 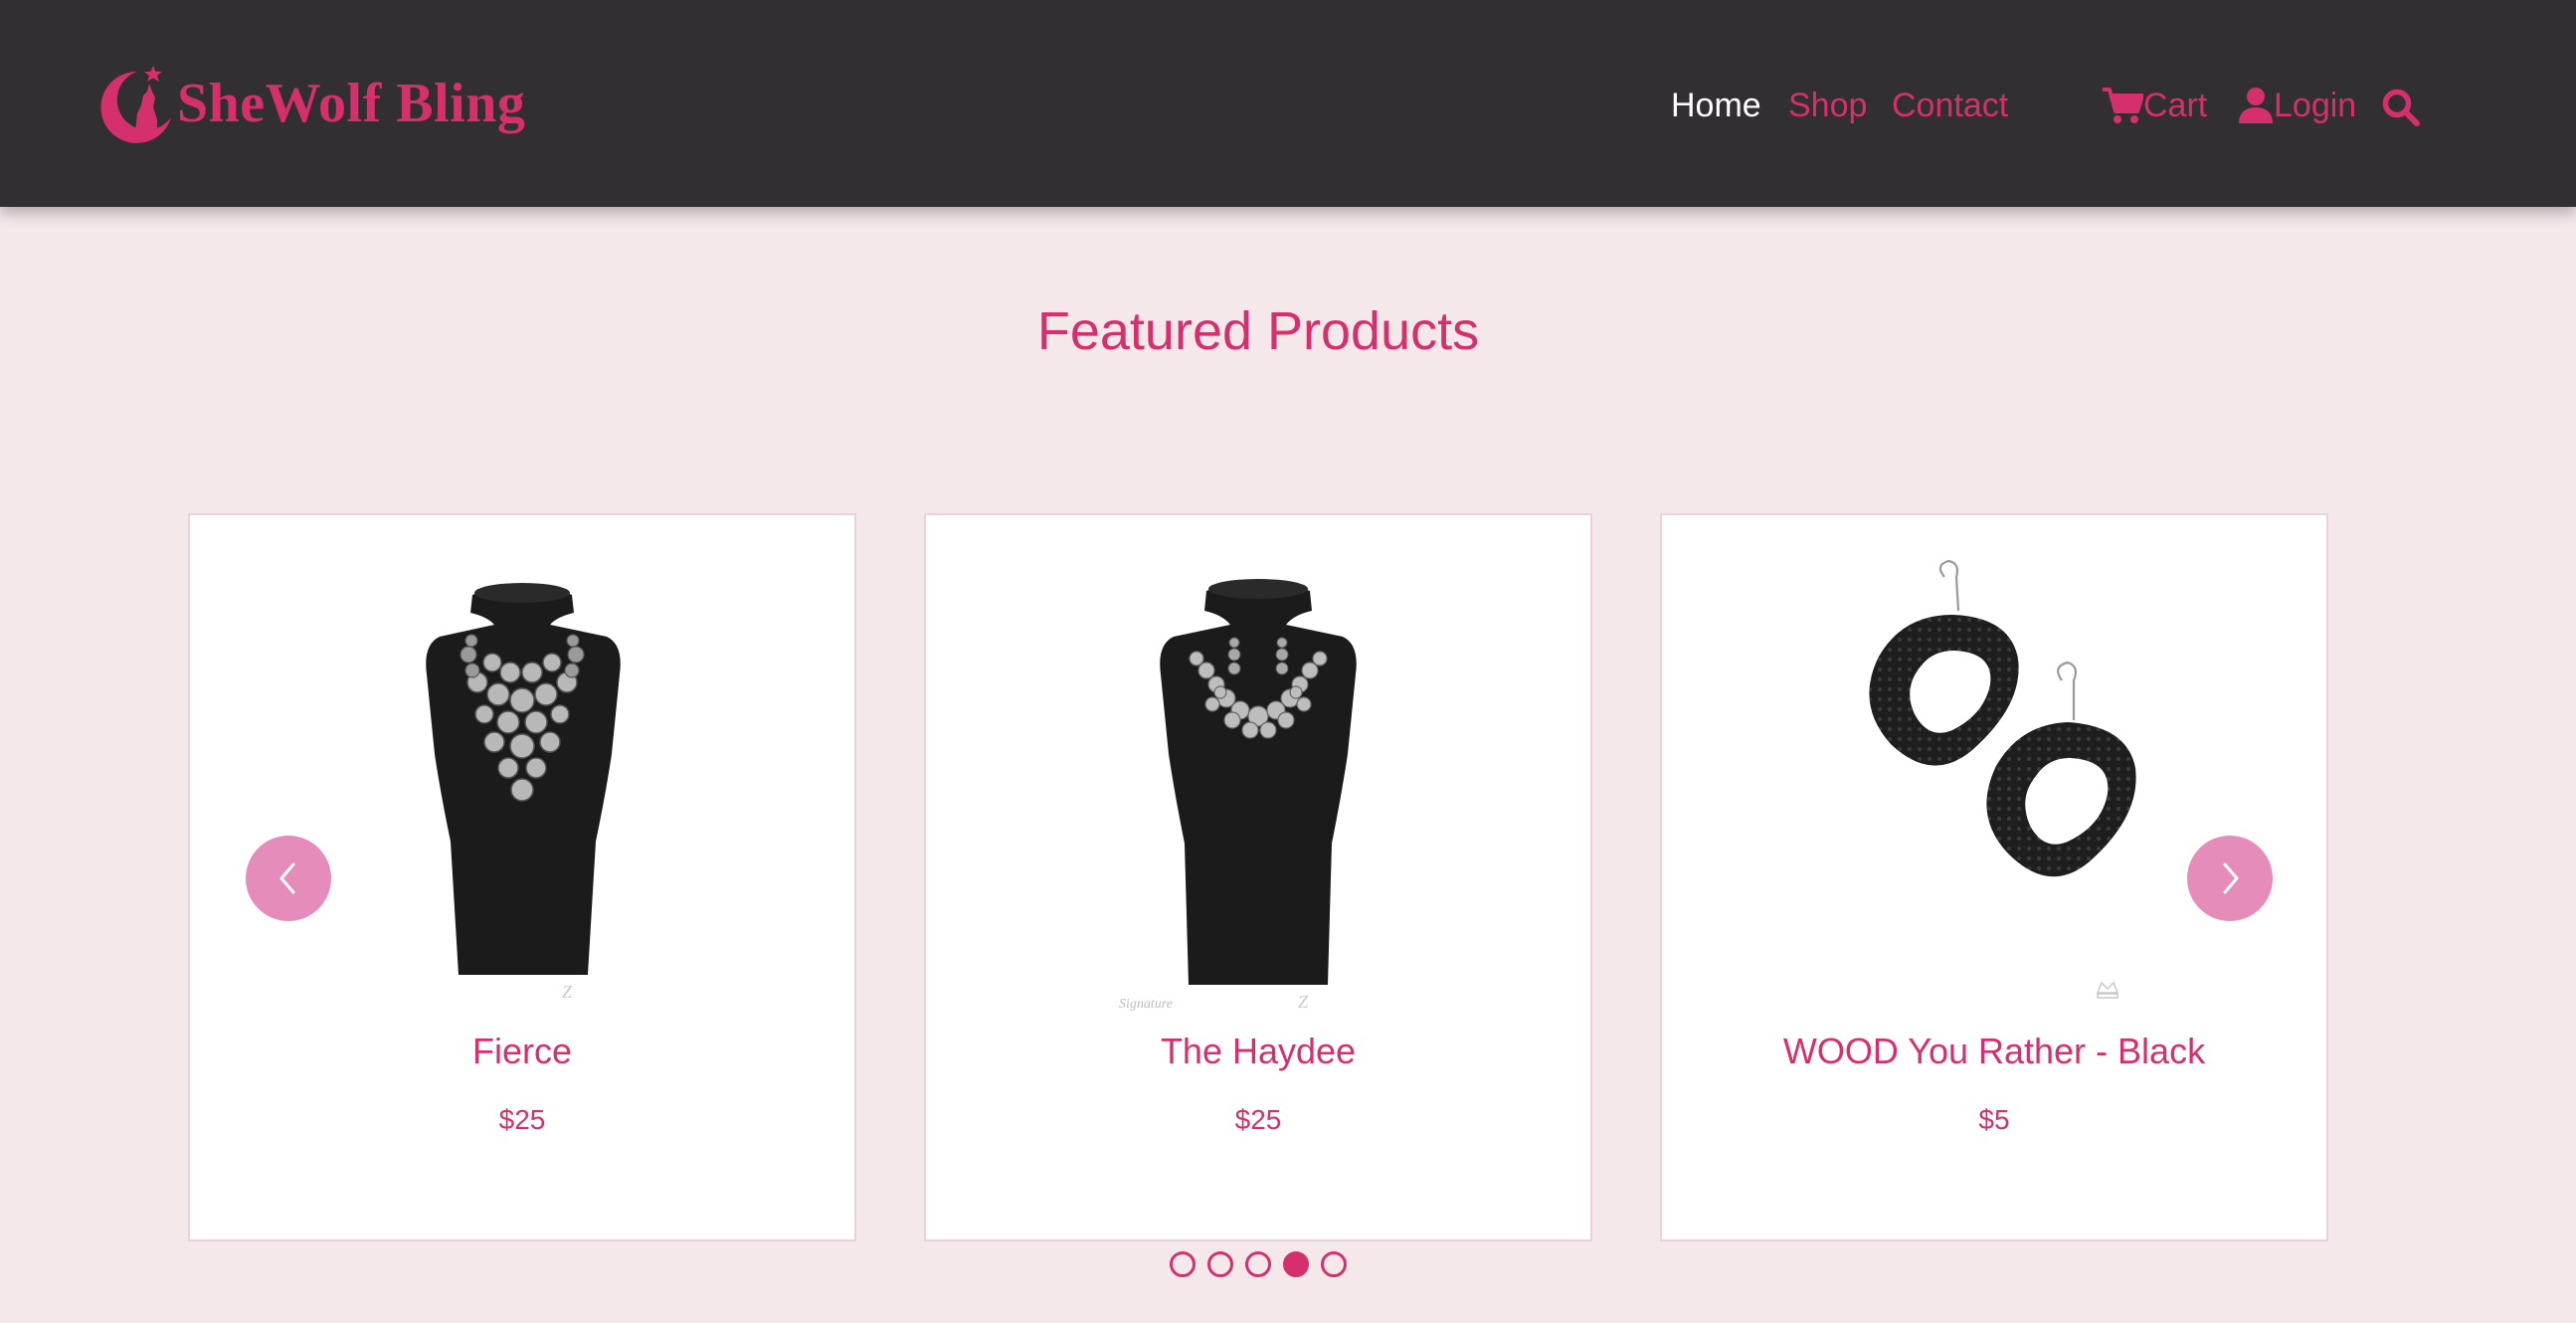 I want to click on product-image: Signature Z, so click(x=1258, y=789).